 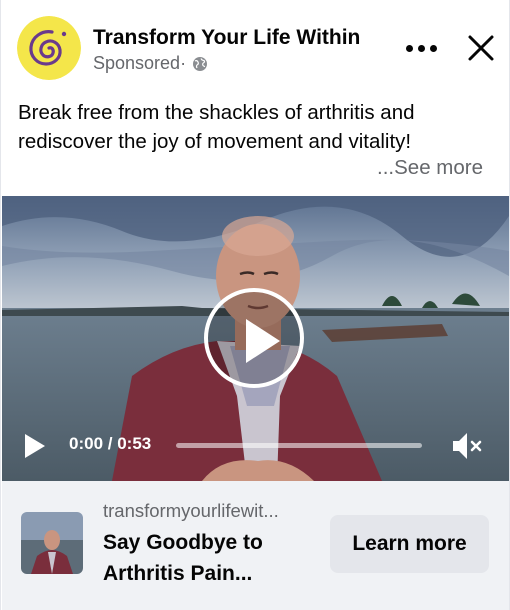 I want to click on speaker-muted-icon, so click(x=467, y=446).